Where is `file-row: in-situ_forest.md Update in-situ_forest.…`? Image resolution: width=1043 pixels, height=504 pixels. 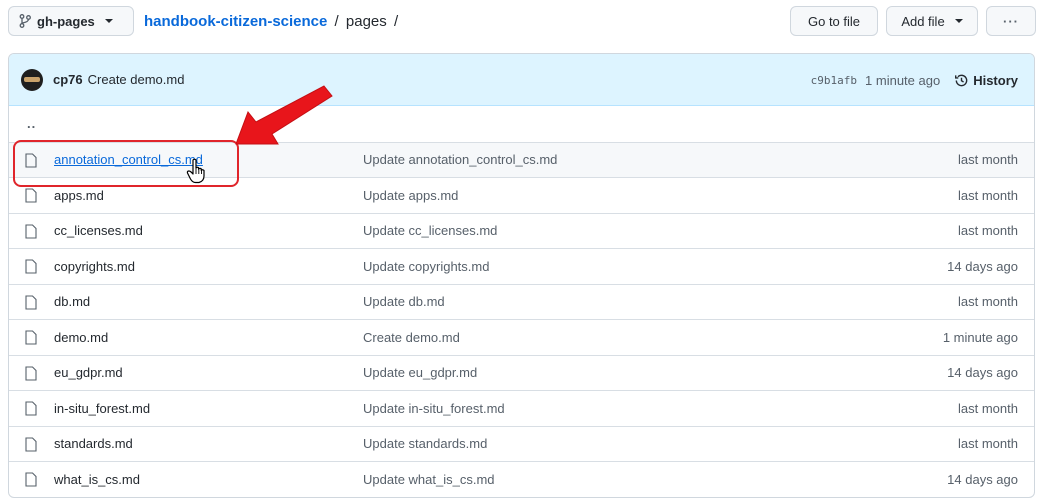 file-row: in-situ_forest.md Update in-situ_forest.… is located at coordinates (521, 408).